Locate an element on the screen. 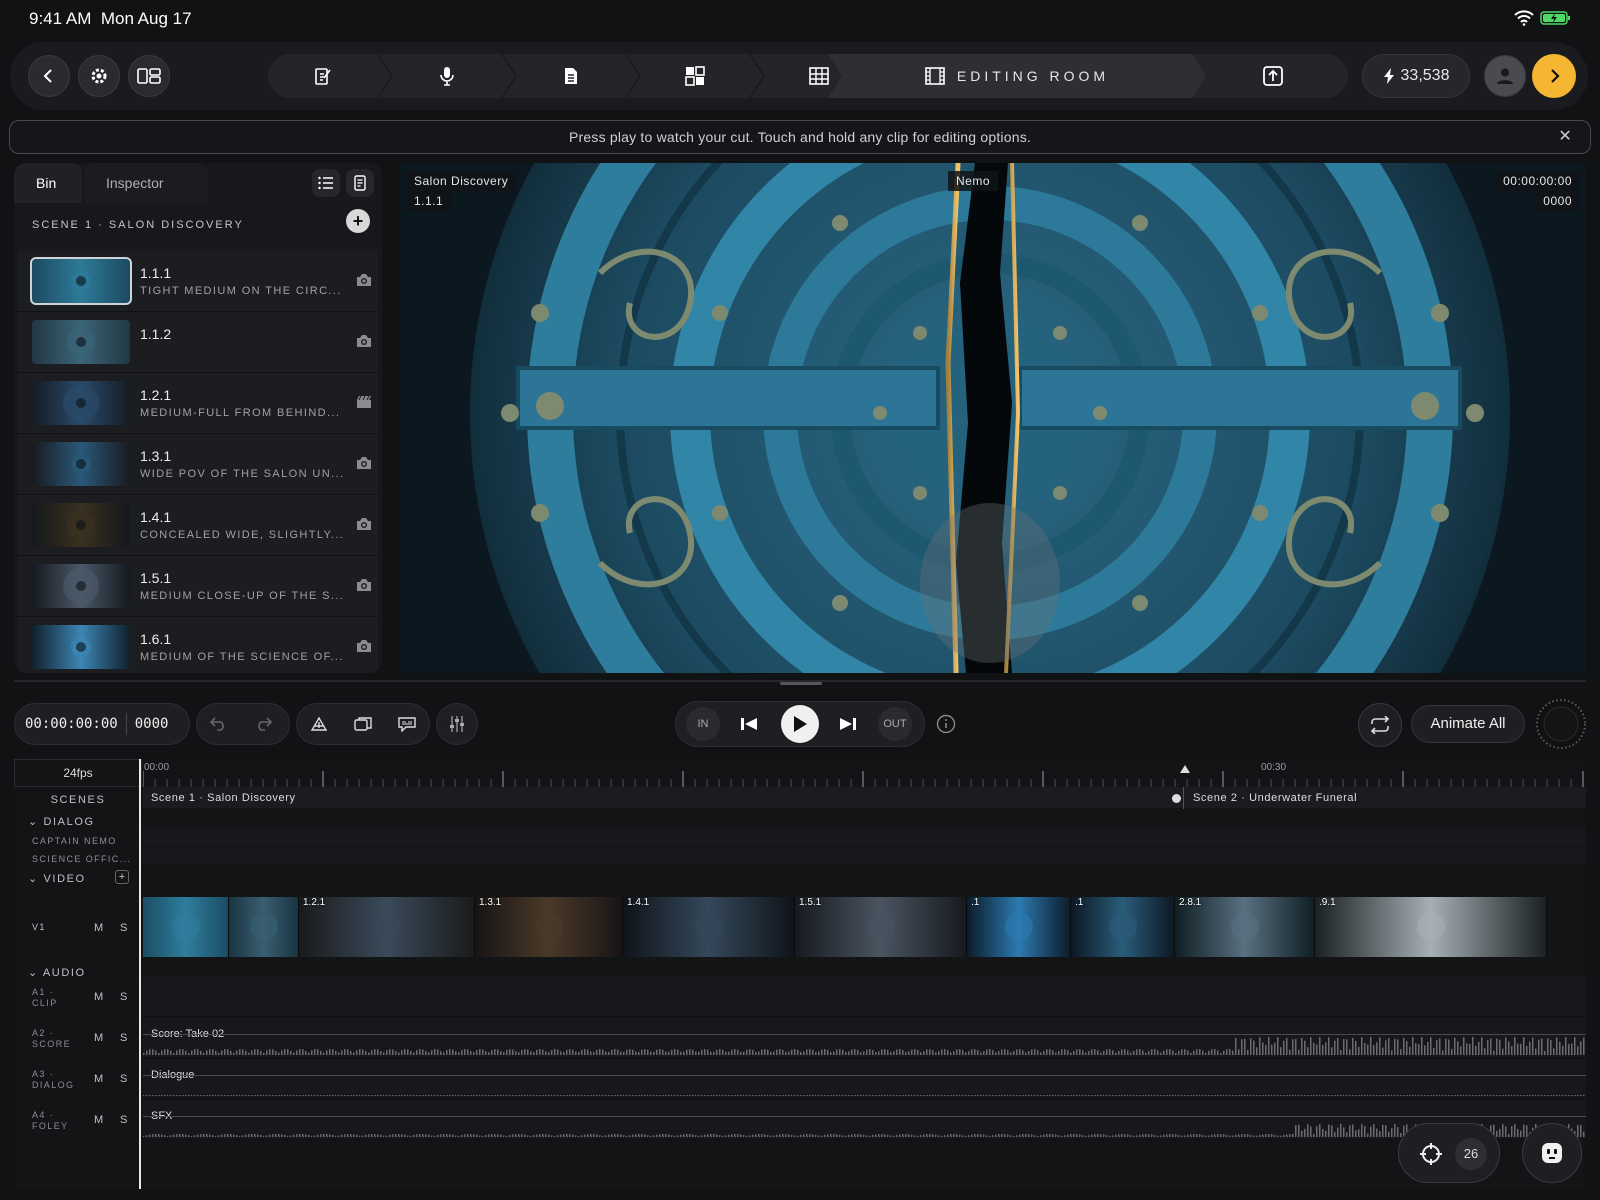  notes-button is located at coordinates (360, 183).